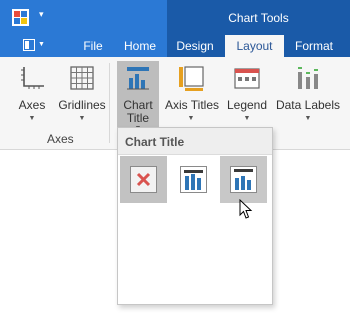  Describe the element at coordinates (314, 46) in the screenshot. I see `tab-format: Format` at that location.